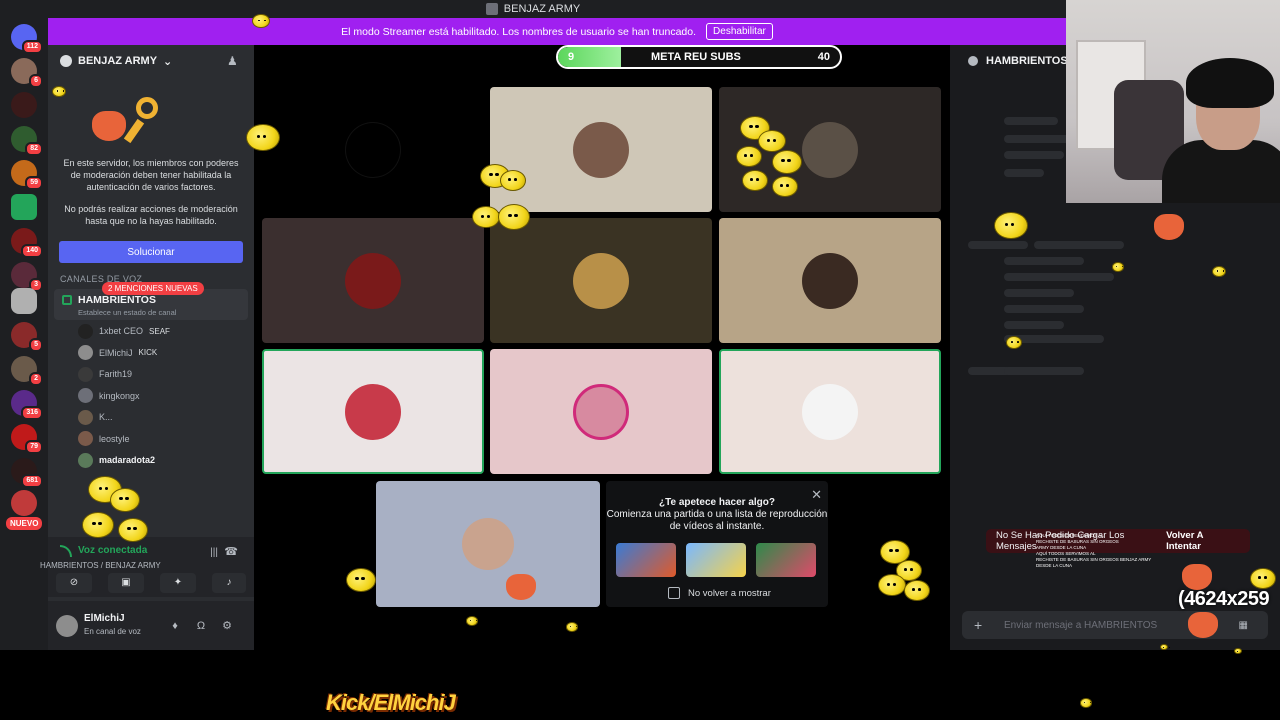 The image size is (1280, 720). What do you see at coordinates (178, 583) in the screenshot?
I see `activities-button: ✦` at bounding box center [178, 583].